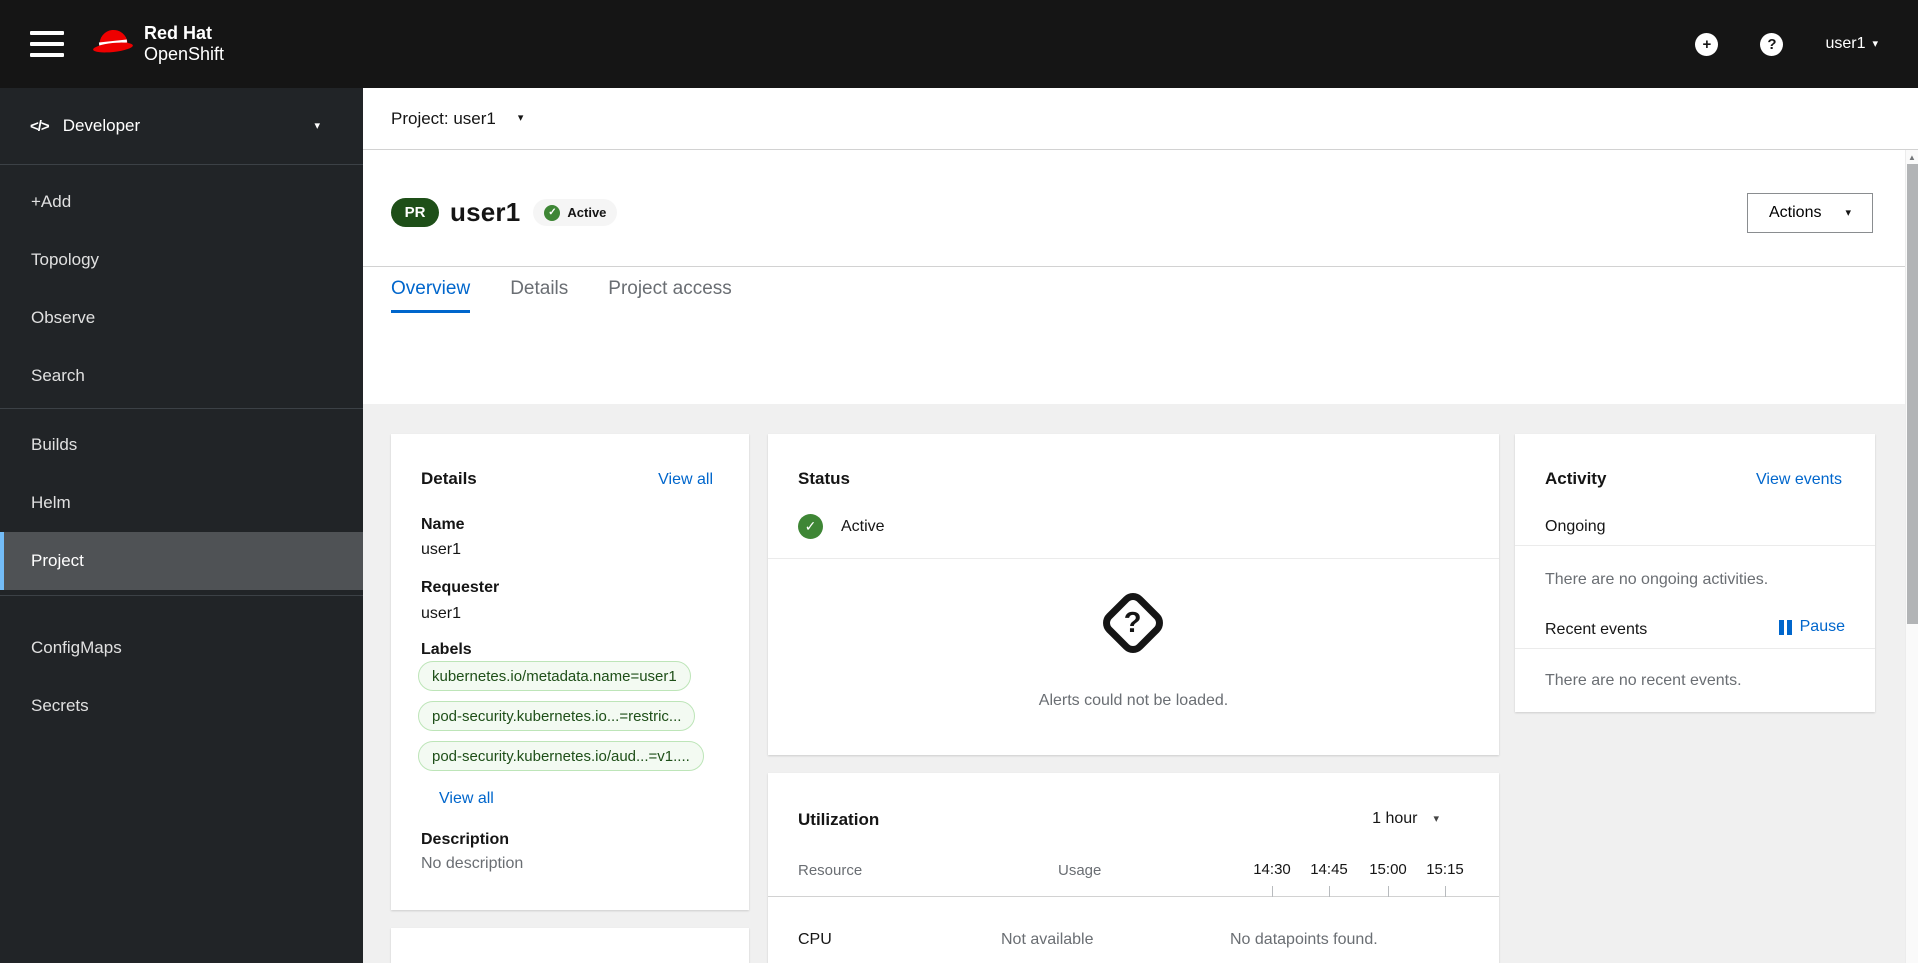 The width and height of the screenshot is (1918, 963). I want to click on ongoing-empty-message: There are no ongoing activities., so click(1657, 579).